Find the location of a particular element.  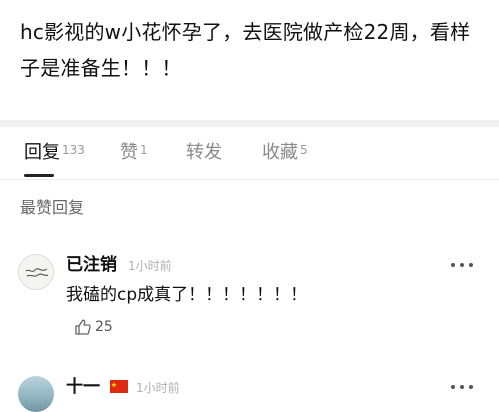

tab-favorites: 收藏 5 is located at coordinates (285, 153).